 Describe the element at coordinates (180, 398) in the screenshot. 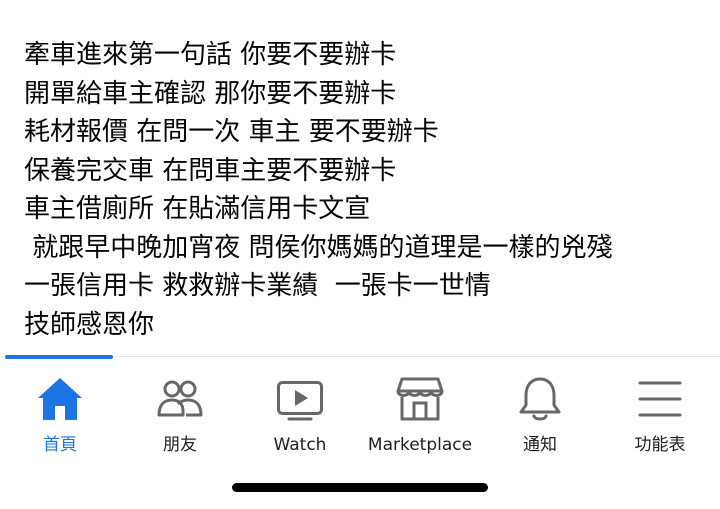

I see `friends-icon` at that location.